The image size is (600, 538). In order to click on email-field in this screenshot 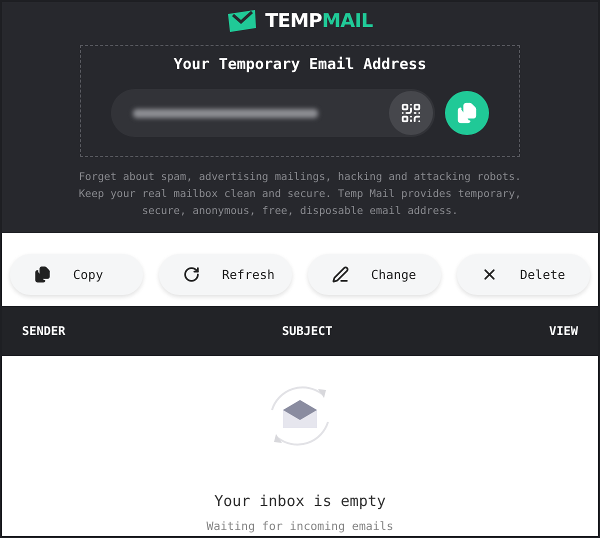, I will do `click(273, 113)`.